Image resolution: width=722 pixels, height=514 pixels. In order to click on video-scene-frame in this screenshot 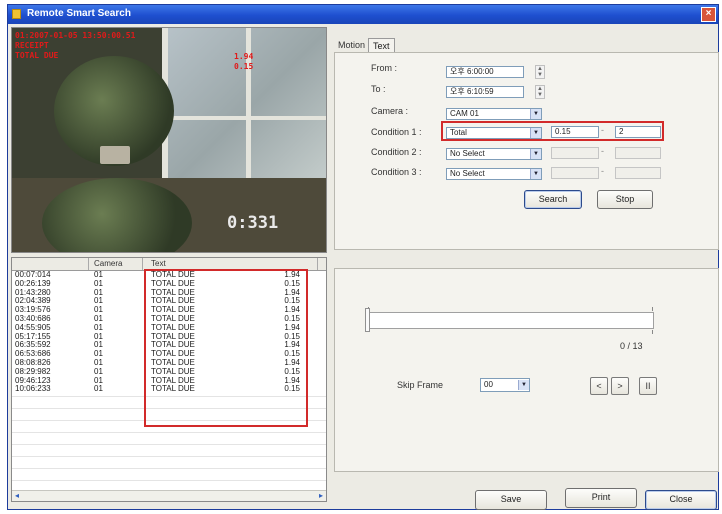, I will do `click(244, 118)`.